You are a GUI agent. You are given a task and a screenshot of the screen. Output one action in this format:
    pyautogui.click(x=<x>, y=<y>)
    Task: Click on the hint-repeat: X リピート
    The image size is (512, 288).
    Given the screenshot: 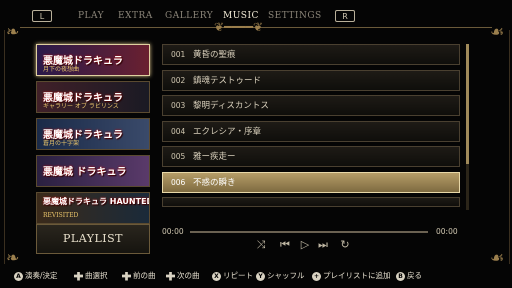 What is the action you would take?
    pyautogui.click(x=232, y=275)
    